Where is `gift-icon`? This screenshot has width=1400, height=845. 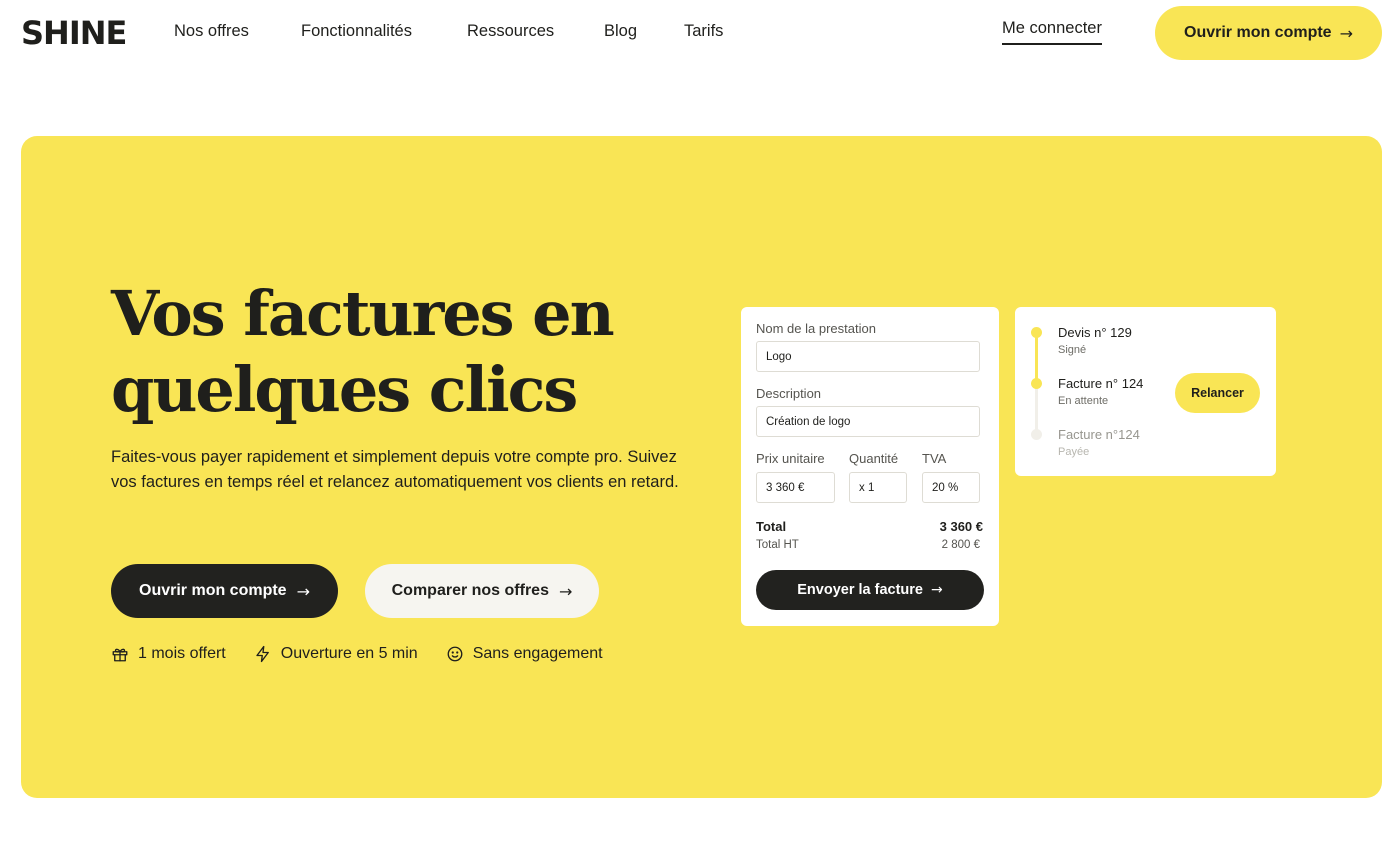
gift-icon is located at coordinates (120, 655).